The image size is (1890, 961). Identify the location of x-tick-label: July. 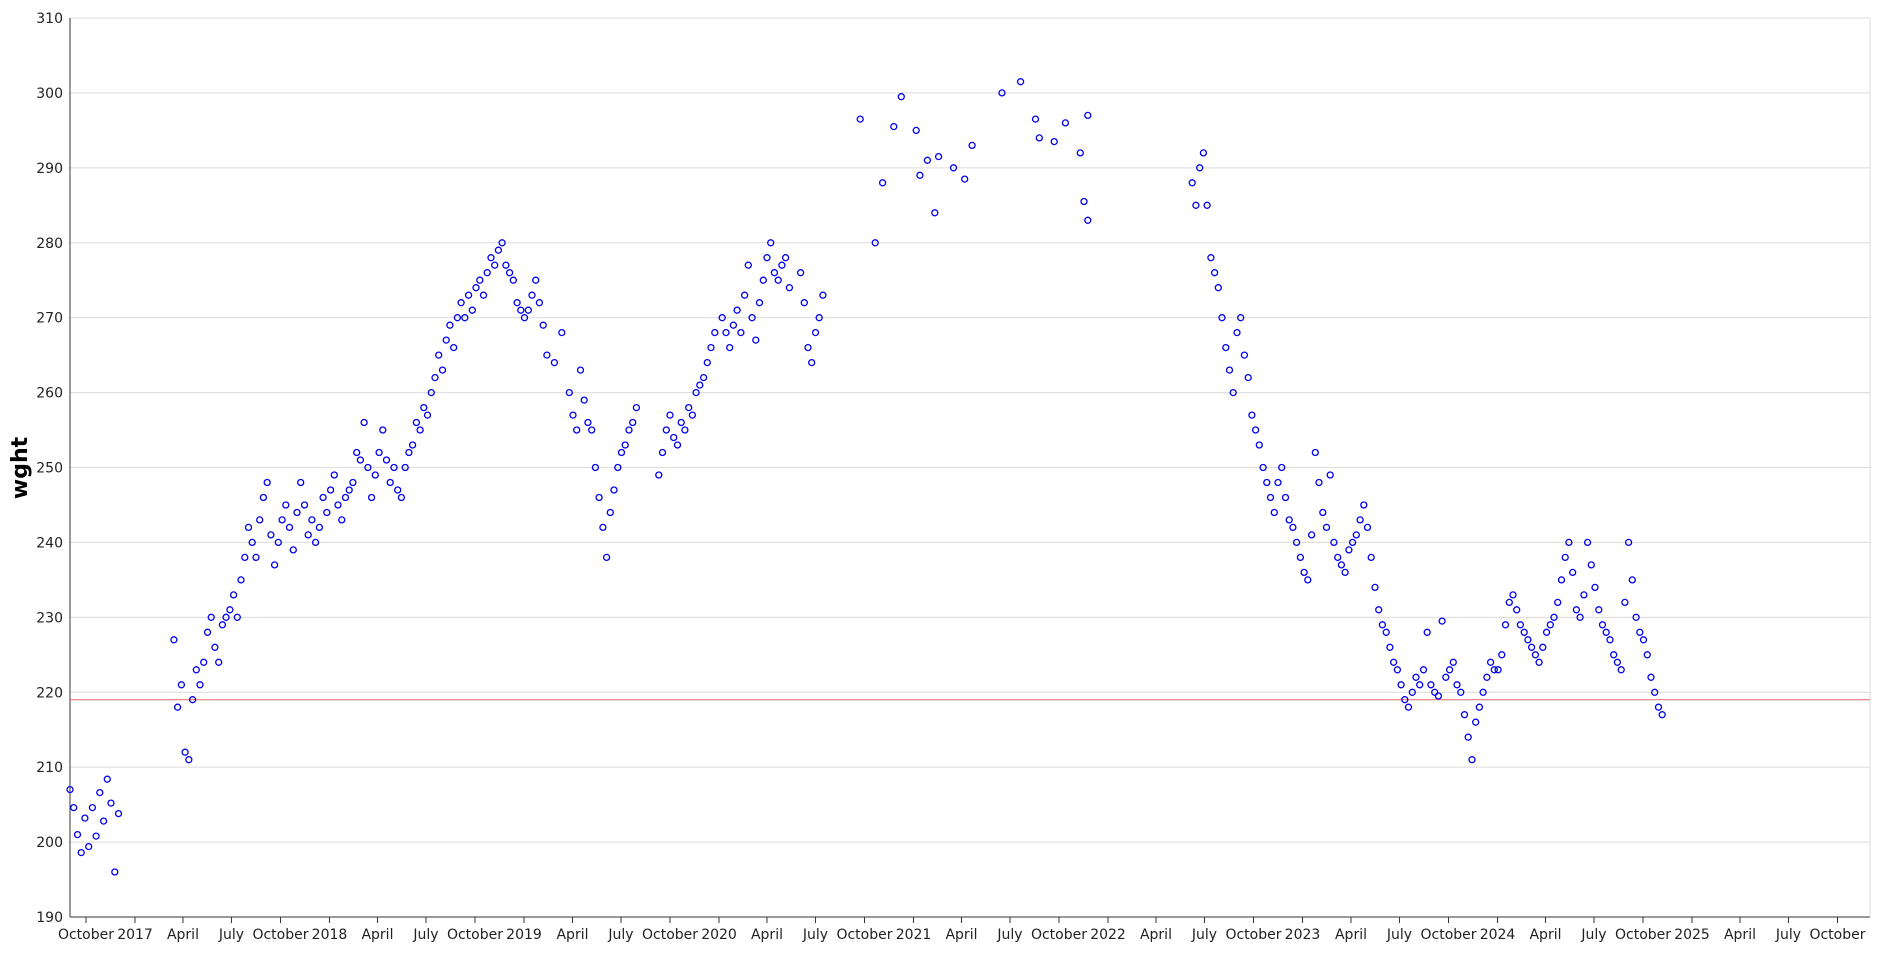
(1593, 935).